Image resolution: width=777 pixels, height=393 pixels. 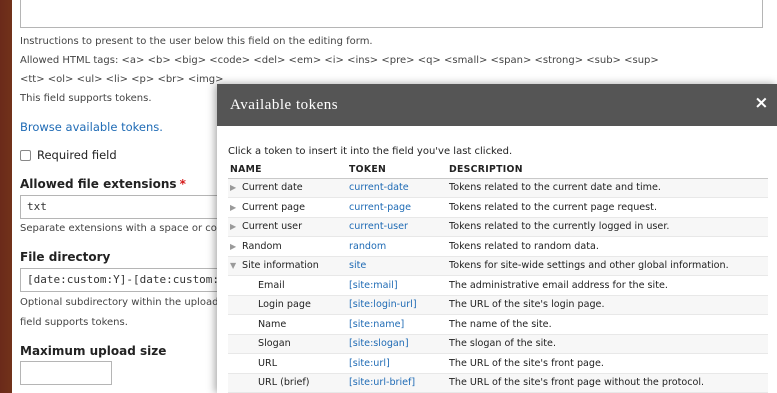 I want to click on token-description: Tokens related to random data., so click(x=607, y=246).